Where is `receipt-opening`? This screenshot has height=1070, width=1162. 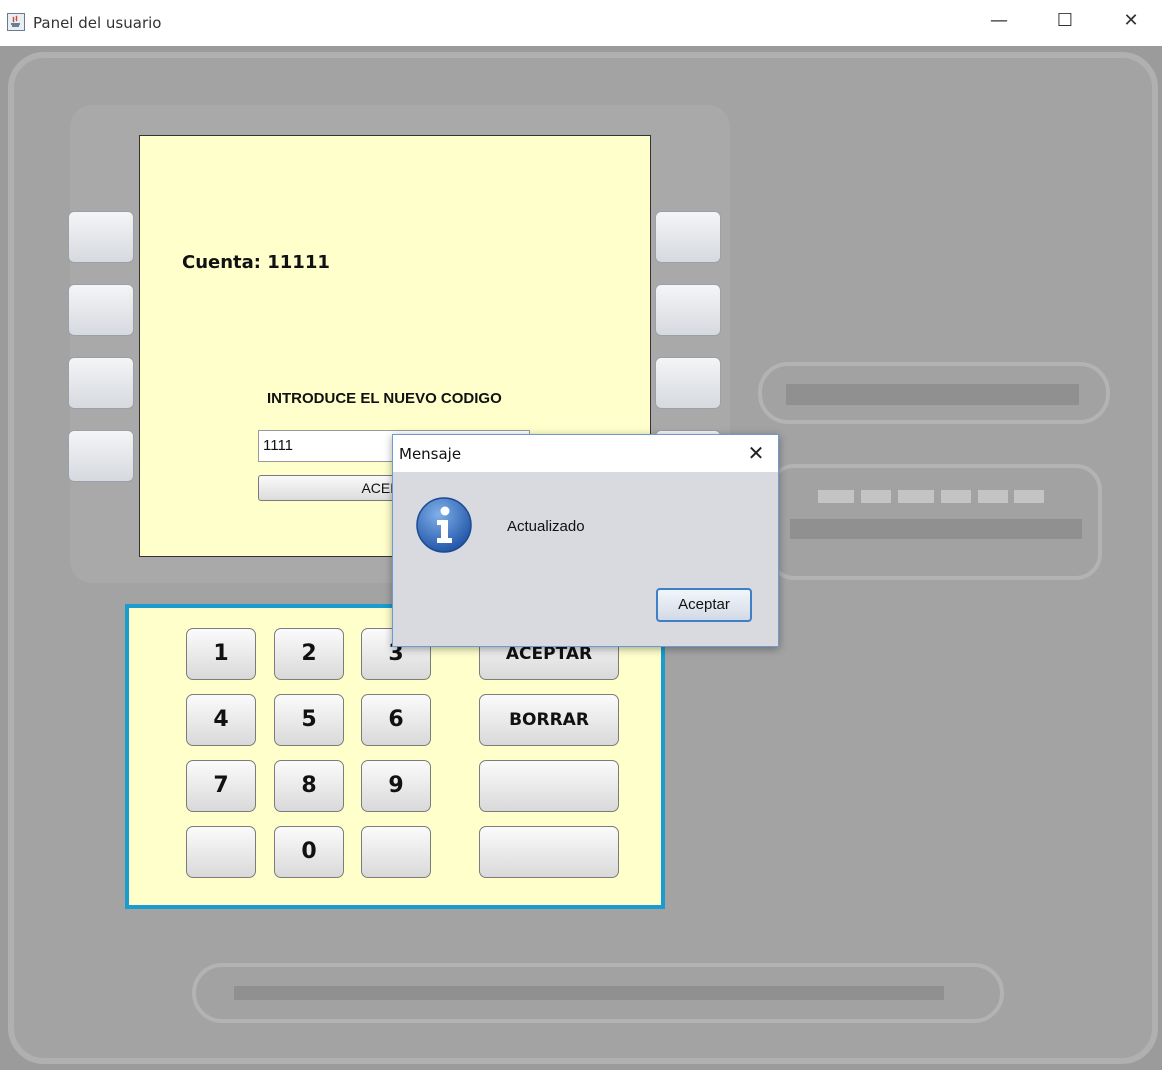
receipt-opening is located at coordinates (936, 529).